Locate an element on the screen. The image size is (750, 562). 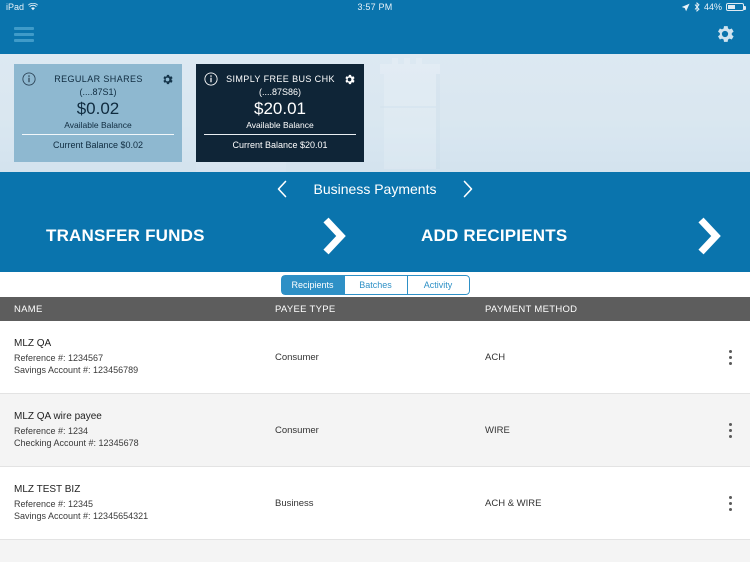
quick-actions: TRANSFER FUNDS ADD RECIPIENTS is located at coordinates (375, 236).